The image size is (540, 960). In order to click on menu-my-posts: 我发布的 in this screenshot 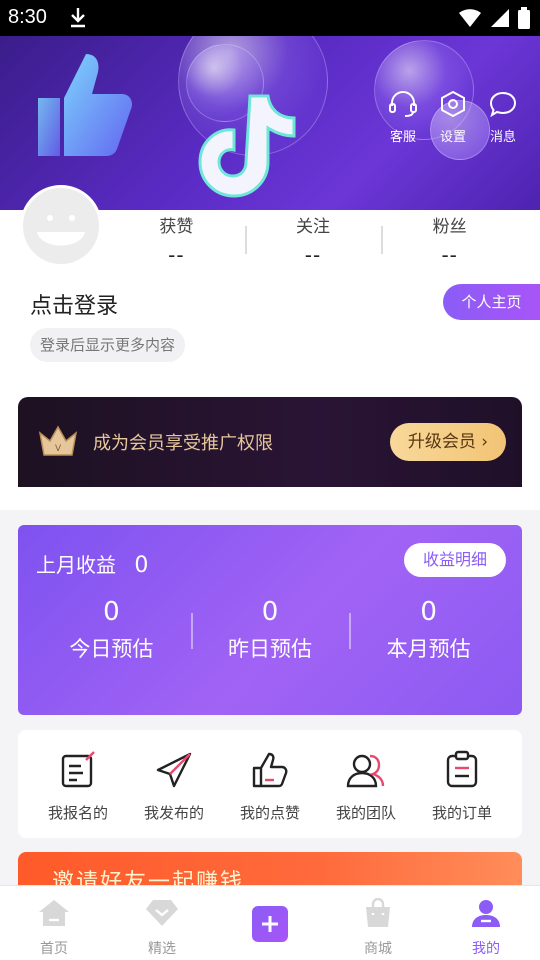, I will do `click(174, 784)`.